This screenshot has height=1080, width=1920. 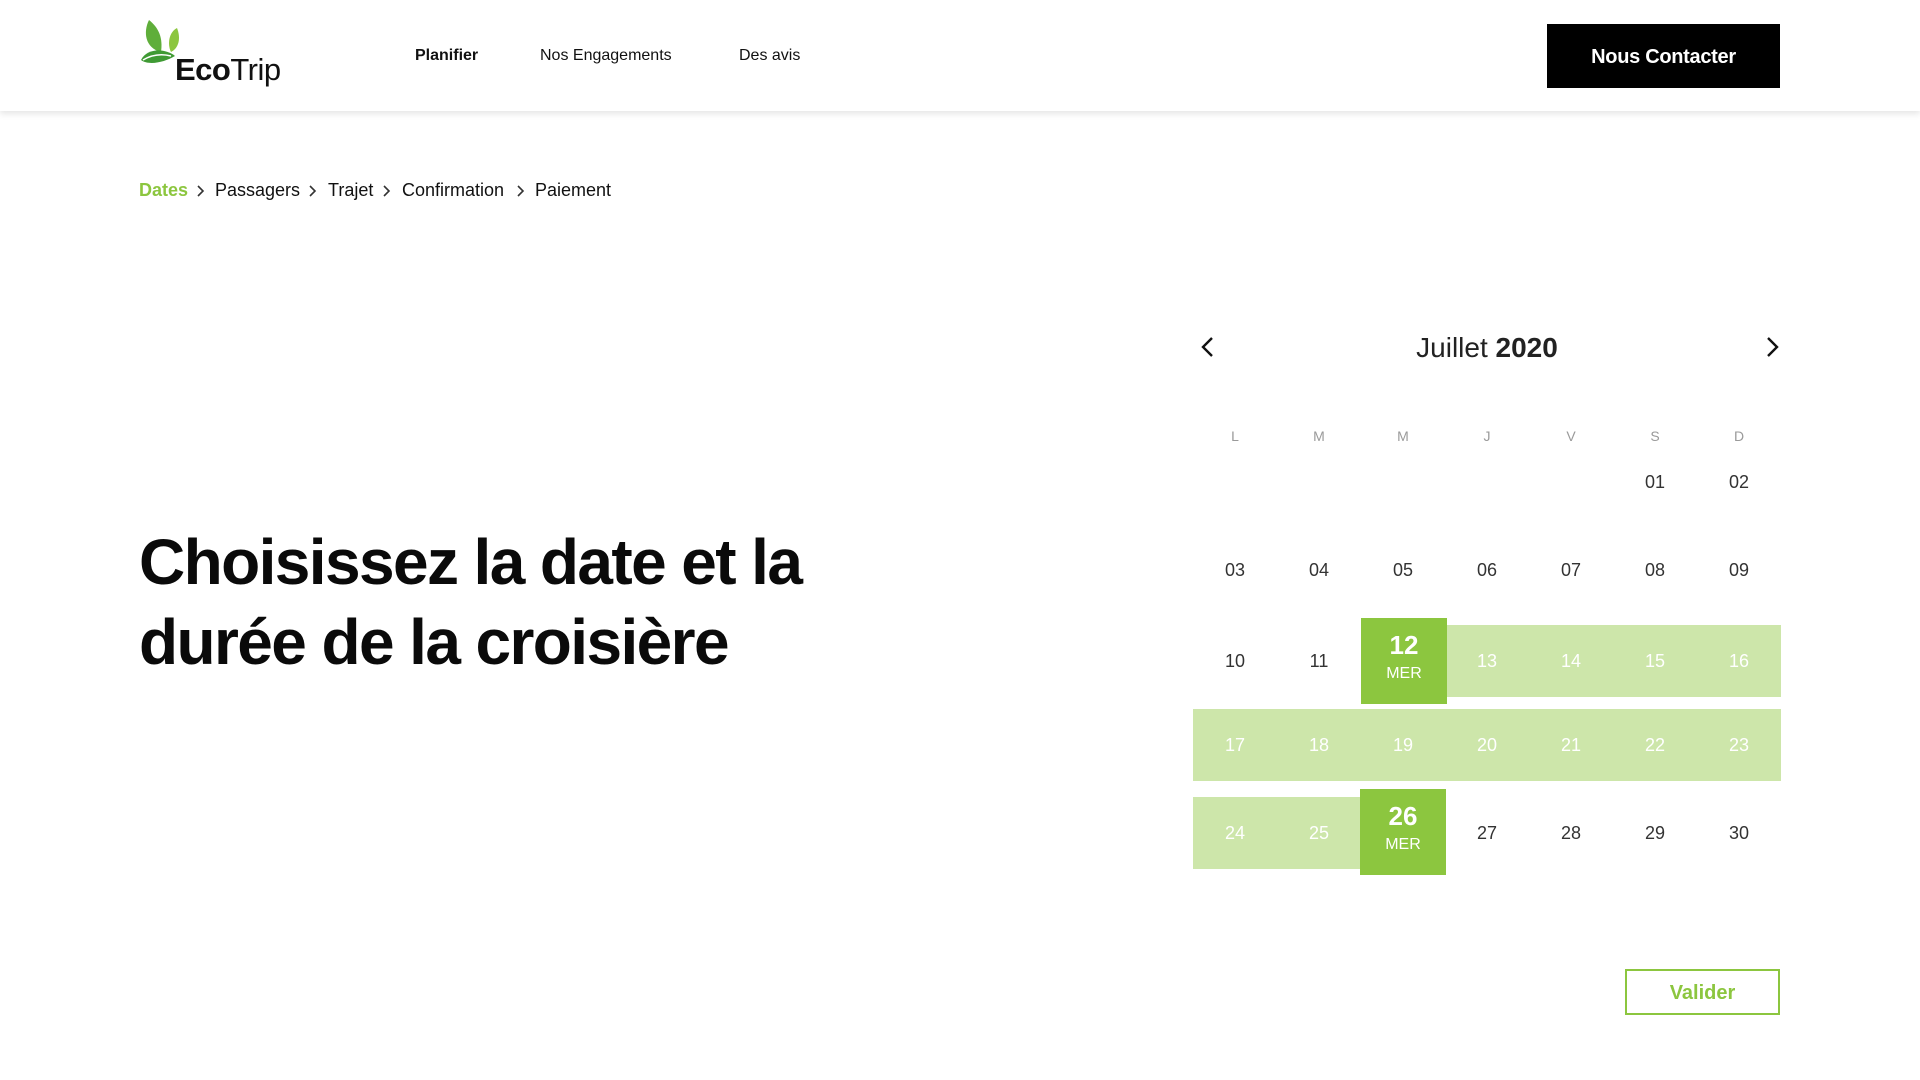 What do you see at coordinates (1739, 745) in the screenshot?
I see `calendar-day-in-range: 23` at bounding box center [1739, 745].